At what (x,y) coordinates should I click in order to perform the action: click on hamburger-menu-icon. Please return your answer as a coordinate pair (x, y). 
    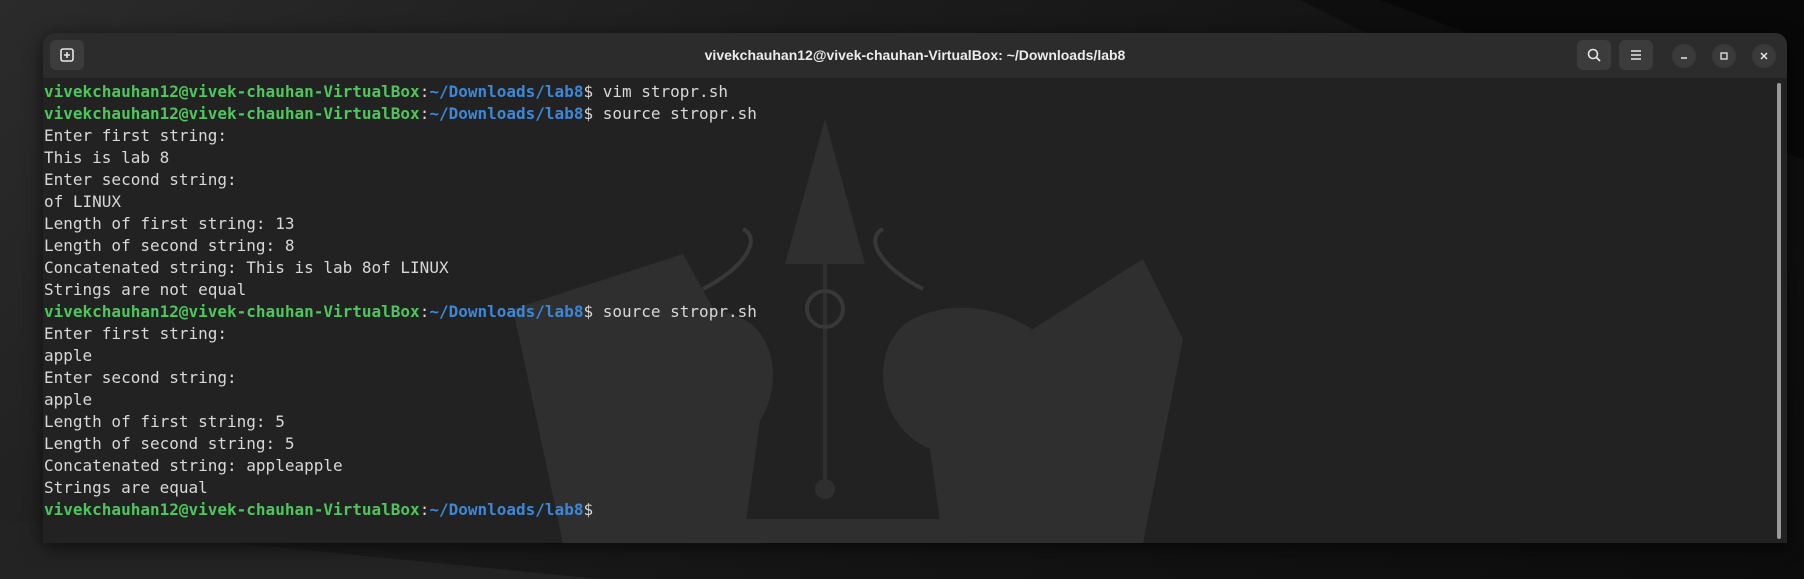
    Looking at the image, I should click on (1636, 55).